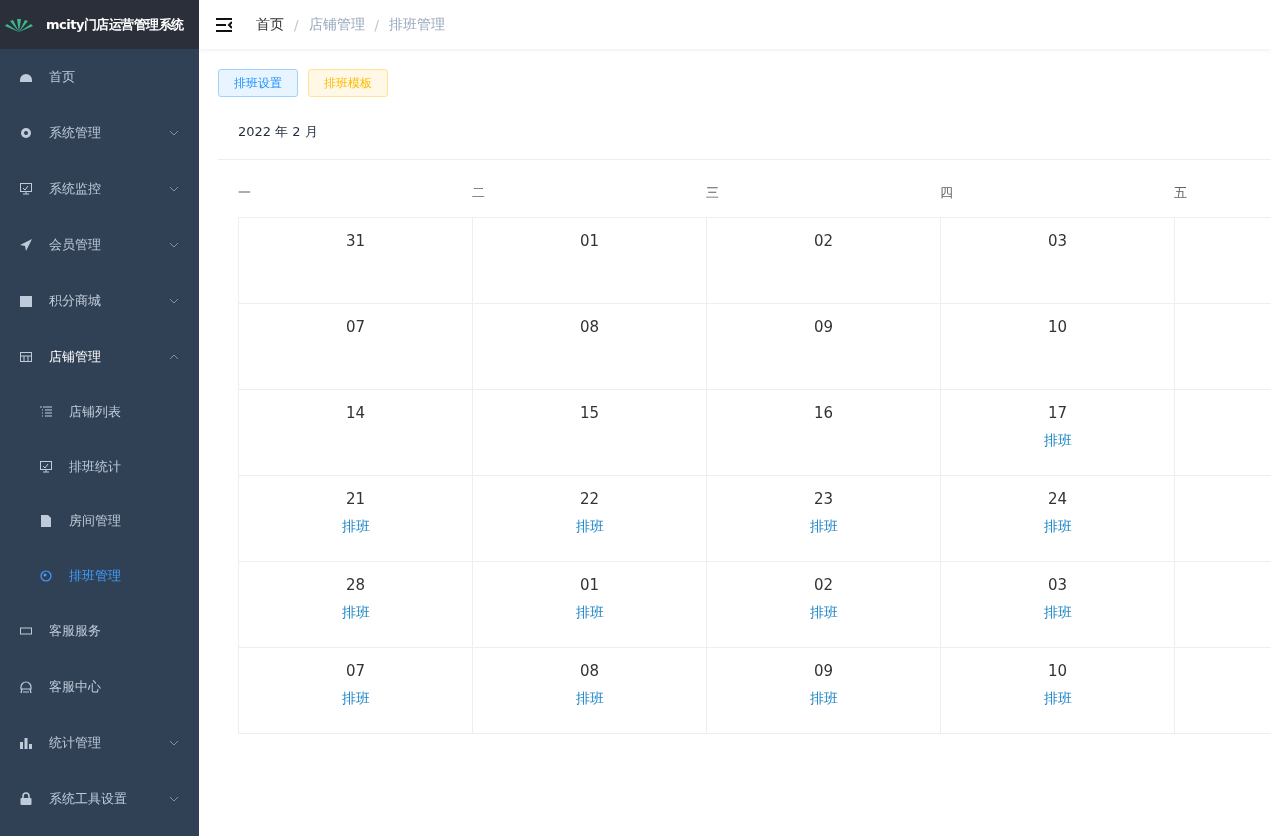  What do you see at coordinates (244, 192) in the screenshot?
I see `weekday-label: 一` at bounding box center [244, 192].